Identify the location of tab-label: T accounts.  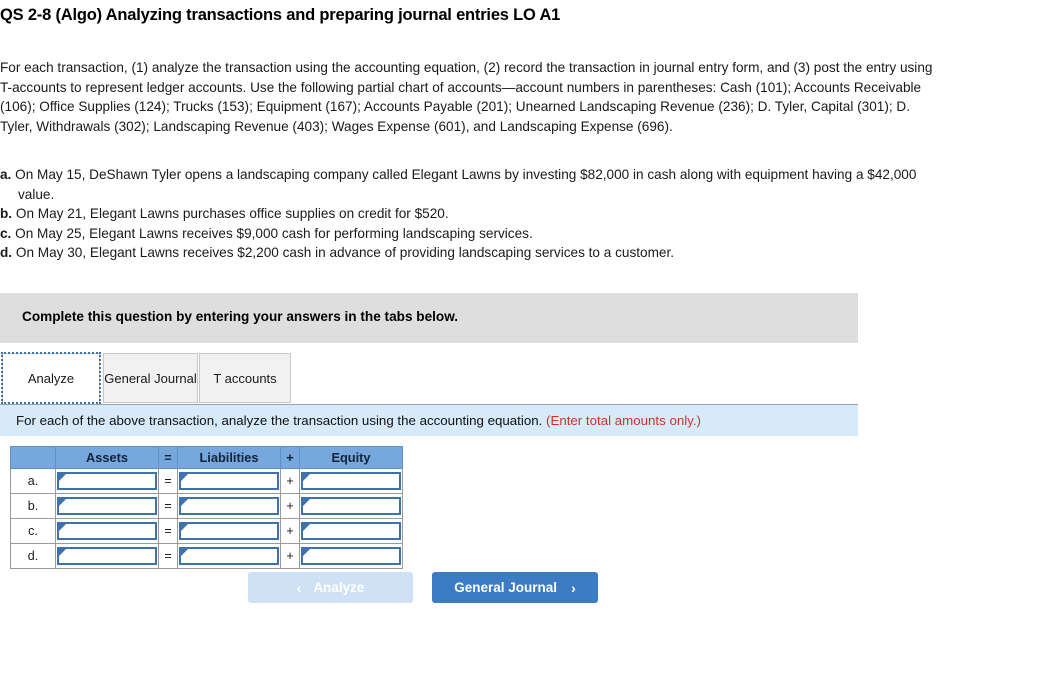
(245, 378).